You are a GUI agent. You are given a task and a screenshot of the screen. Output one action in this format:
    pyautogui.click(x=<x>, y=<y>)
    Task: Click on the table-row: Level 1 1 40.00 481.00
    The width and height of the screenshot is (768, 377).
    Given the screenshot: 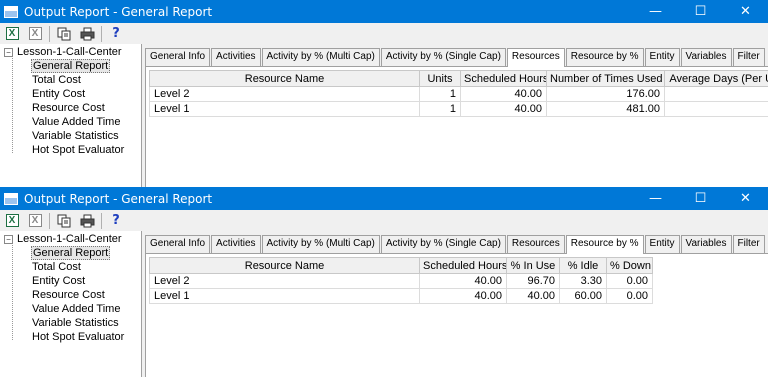 What is the action you would take?
    pyautogui.click(x=458, y=109)
    